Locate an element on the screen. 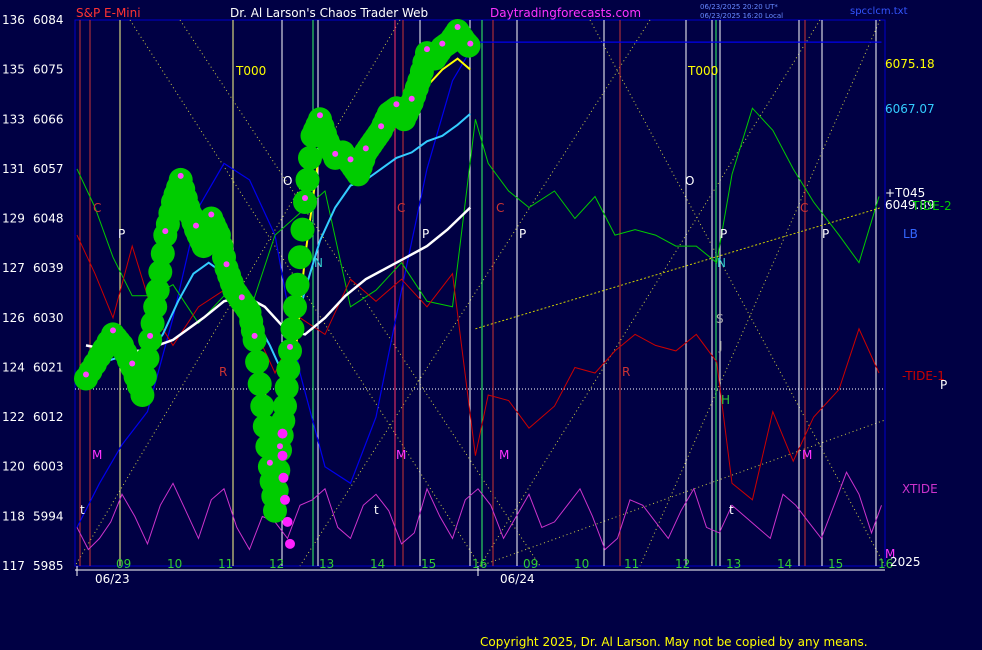  event-marker-j: J is located at coordinates (720, 346).